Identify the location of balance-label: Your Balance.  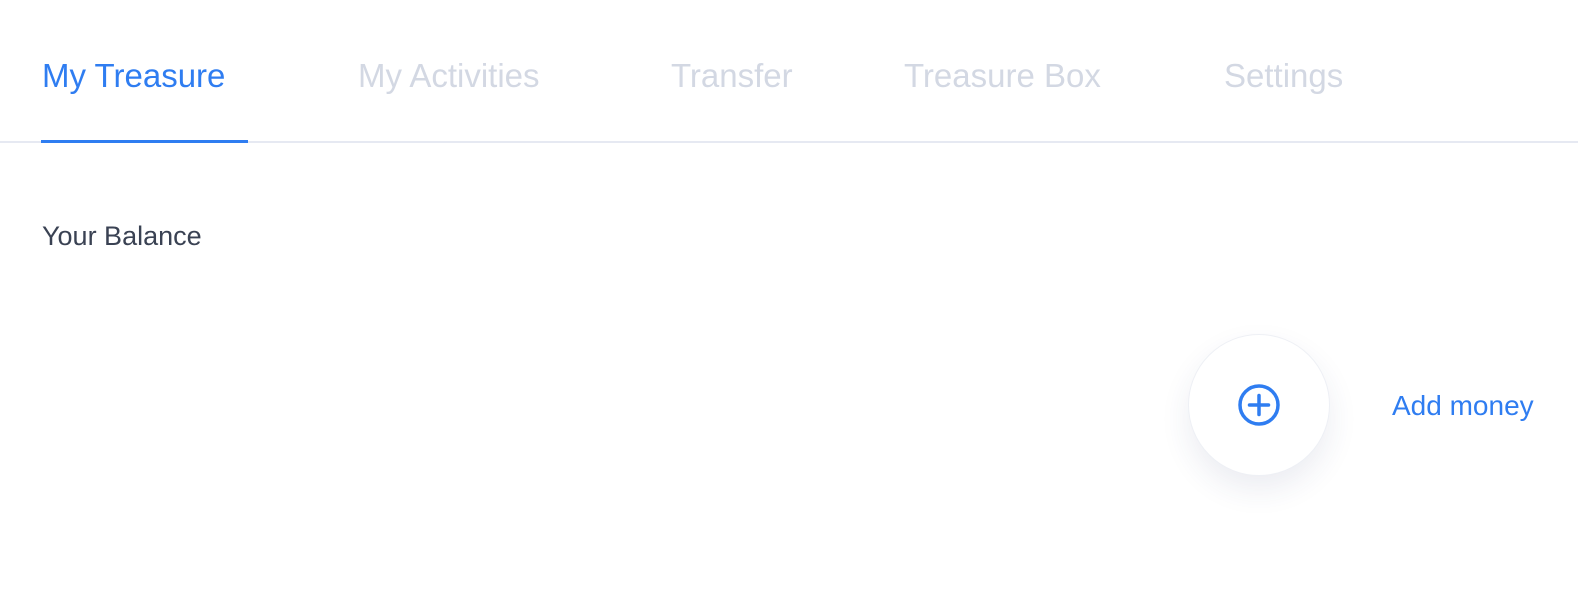
(122, 236).